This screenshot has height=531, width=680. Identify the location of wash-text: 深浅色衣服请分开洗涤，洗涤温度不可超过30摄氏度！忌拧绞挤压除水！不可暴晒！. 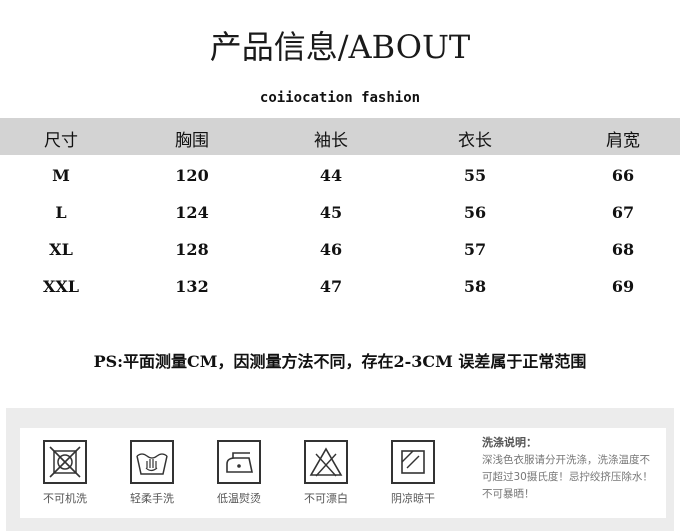
(567, 477).